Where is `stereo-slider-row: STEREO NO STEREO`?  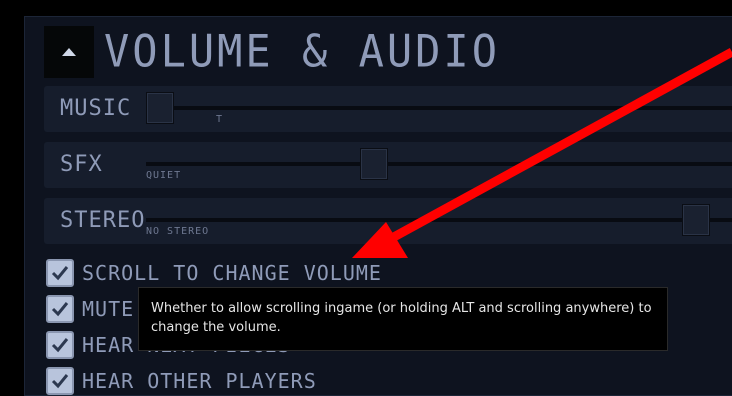
stereo-slider-row: STEREO NO STEREO is located at coordinates (388, 221).